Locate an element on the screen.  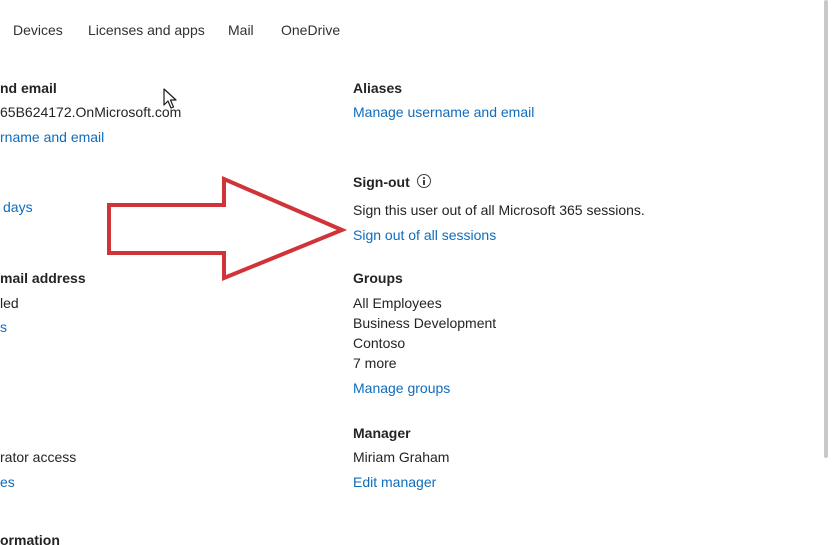
arrow-right-icon is located at coordinates (227, 228).